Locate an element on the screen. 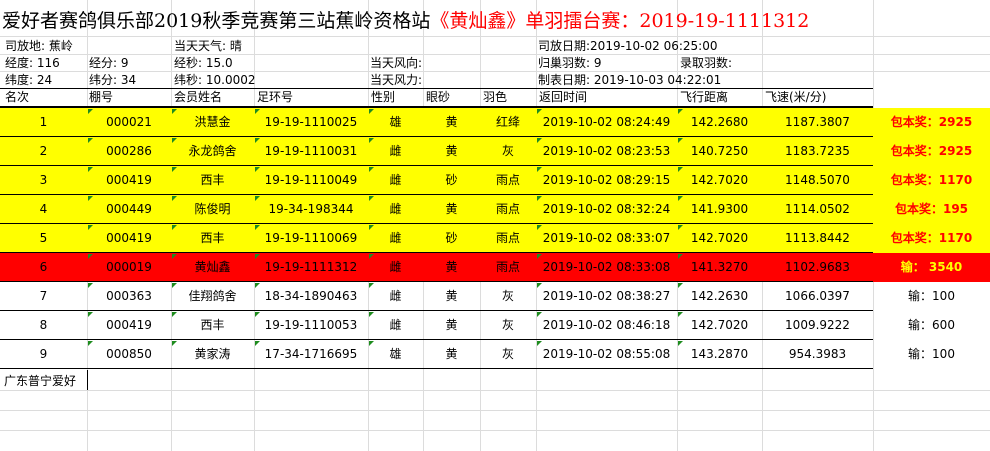 The image size is (990, 451). row-border is located at coordinates (436, 368).